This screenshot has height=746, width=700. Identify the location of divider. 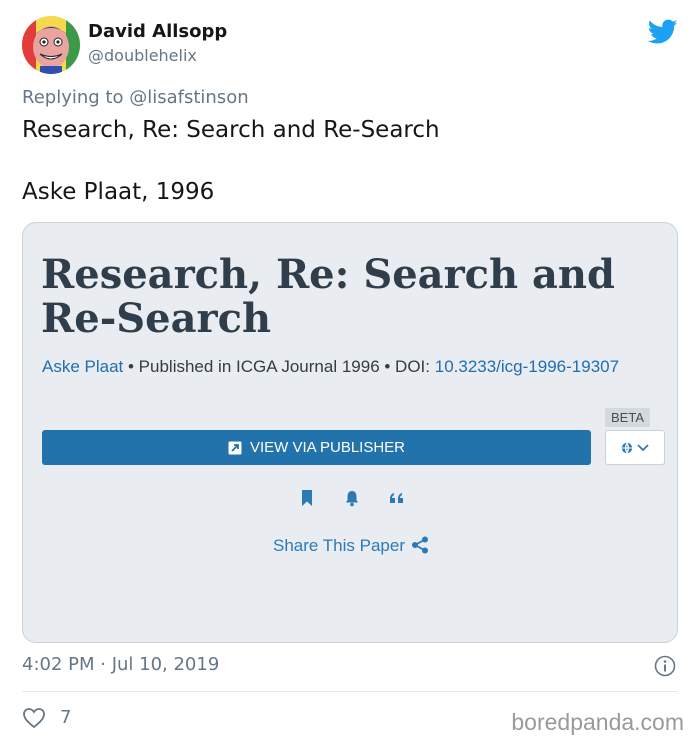
(350, 691).